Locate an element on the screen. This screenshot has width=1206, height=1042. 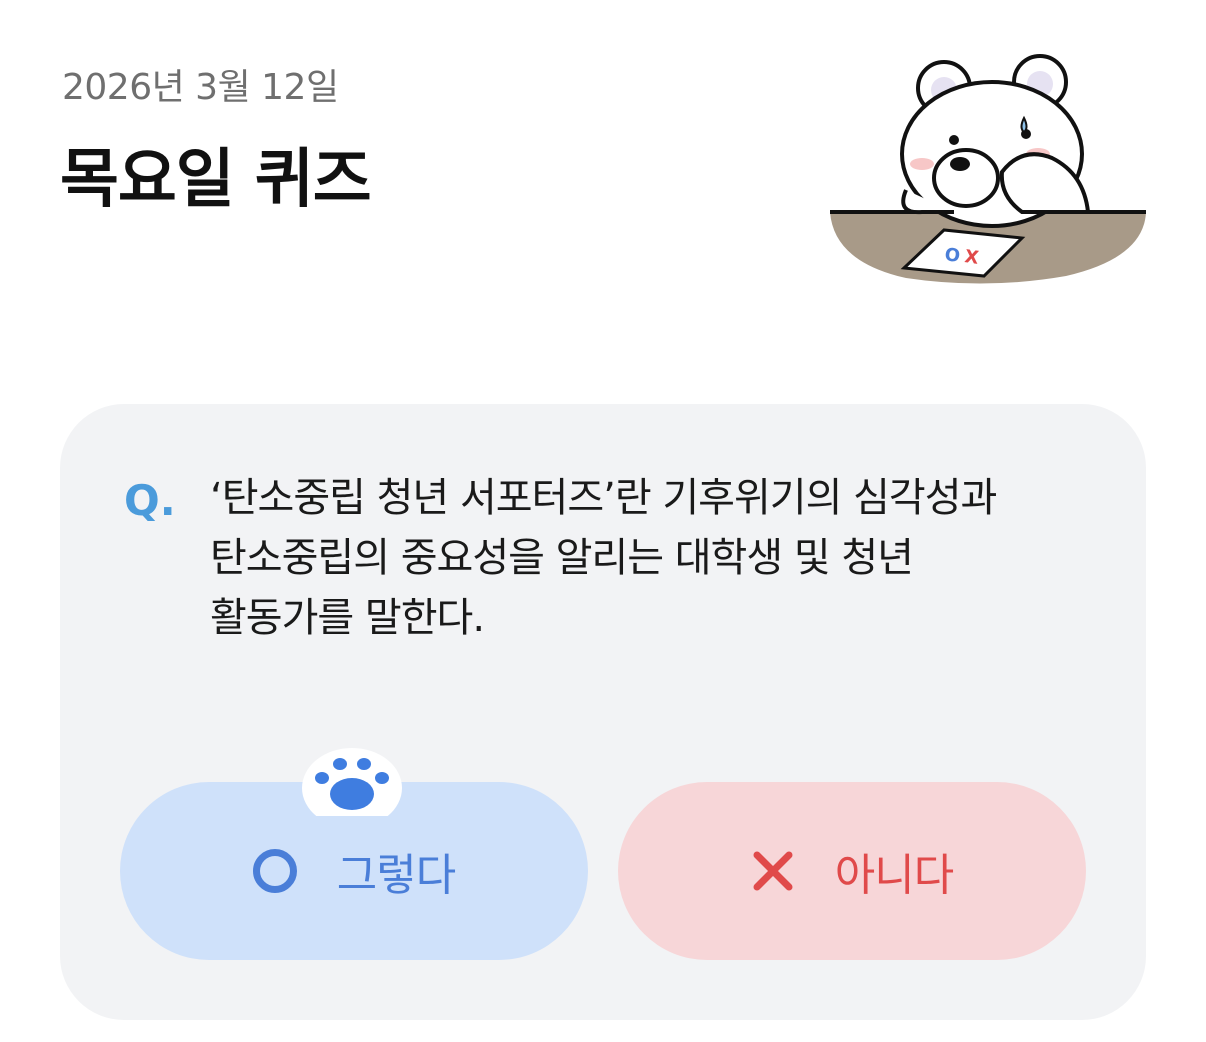
svg-text: O is located at coordinates (952, 255).